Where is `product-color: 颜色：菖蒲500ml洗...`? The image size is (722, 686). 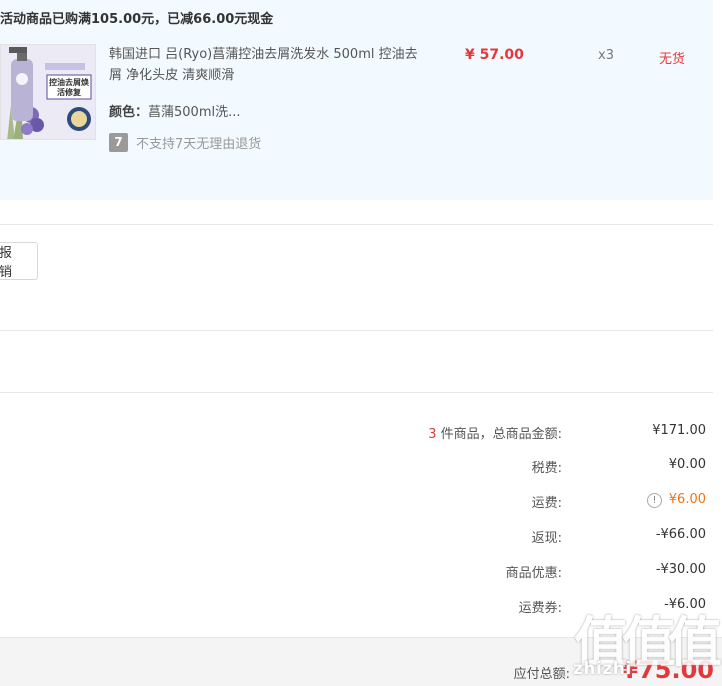 product-color: 颜色：菖蒲500ml洗... is located at coordinates (175, 110).